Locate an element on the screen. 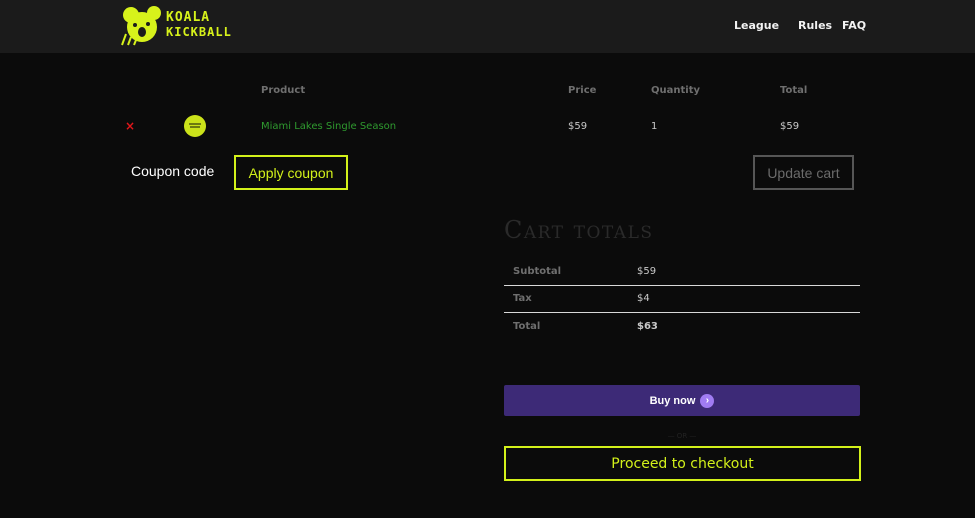 The width and height of the screenshot is (975, 518). total-value: $63 is located at coordinates (647, 326).